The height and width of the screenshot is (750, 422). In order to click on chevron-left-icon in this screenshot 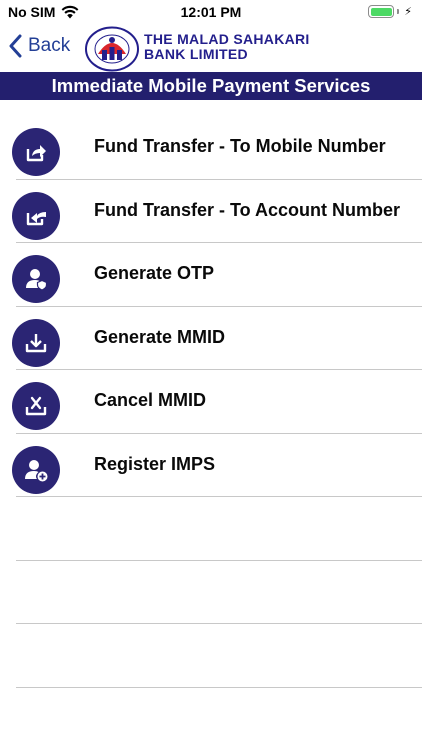, I will do `click(15, 46)`.